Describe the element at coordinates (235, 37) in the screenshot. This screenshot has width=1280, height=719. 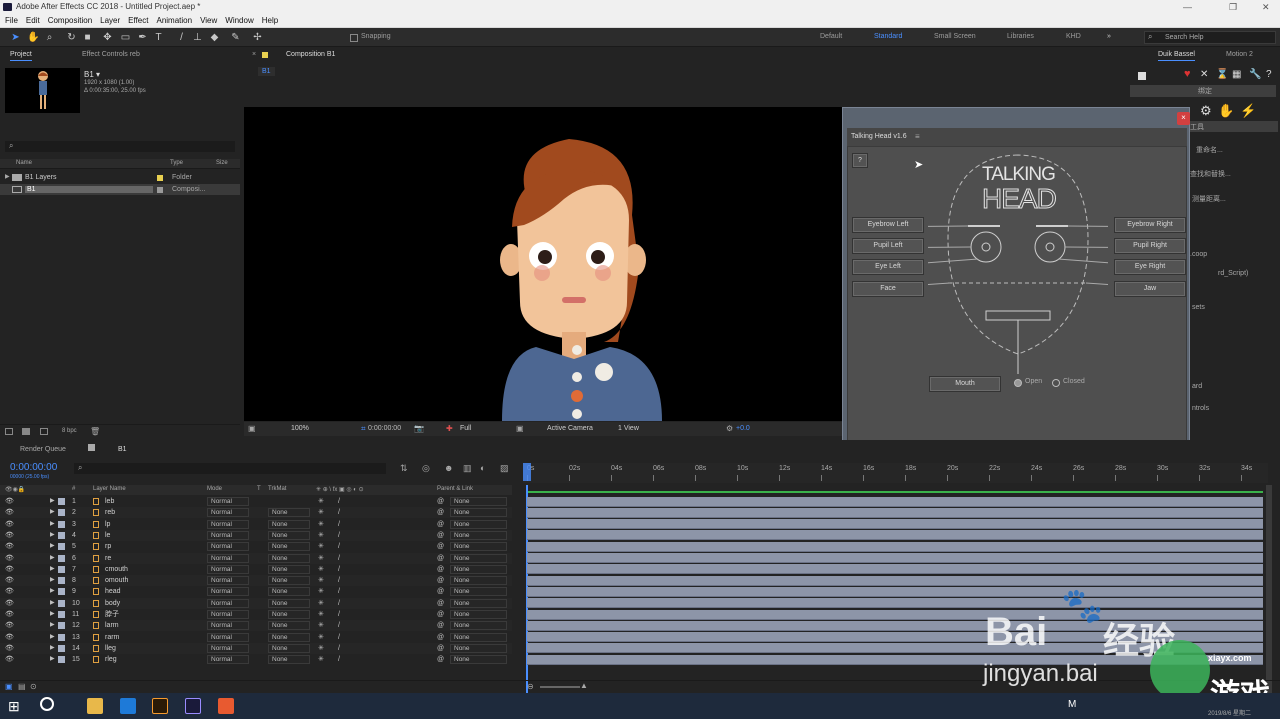
I see `roto-brush-tool-icon: ✎` at that location.